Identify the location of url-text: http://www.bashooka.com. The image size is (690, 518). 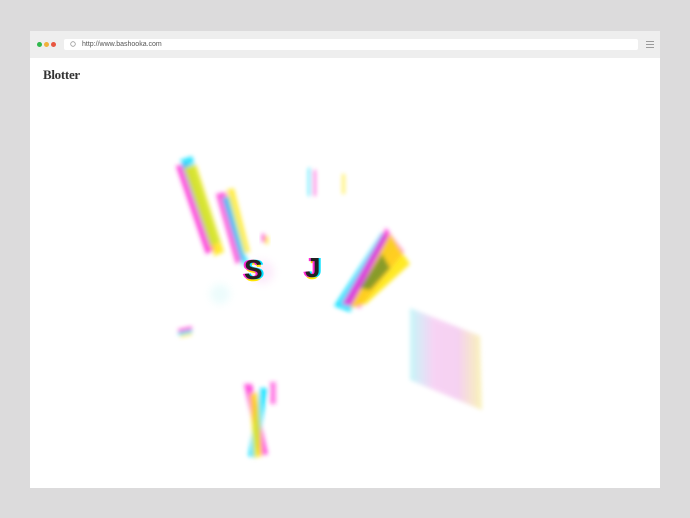
(122, 44).